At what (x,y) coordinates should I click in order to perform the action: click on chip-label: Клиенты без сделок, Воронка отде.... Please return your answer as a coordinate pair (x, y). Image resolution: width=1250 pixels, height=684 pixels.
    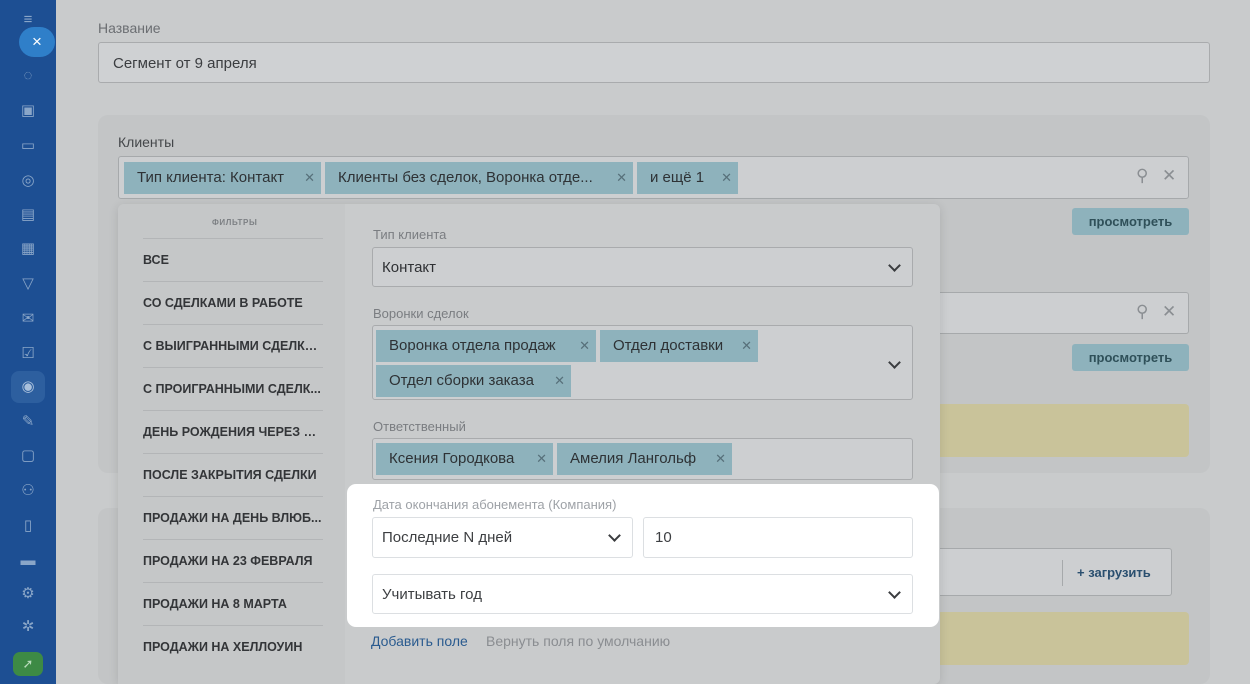
    Looking at the image, I should click on (465, 177).